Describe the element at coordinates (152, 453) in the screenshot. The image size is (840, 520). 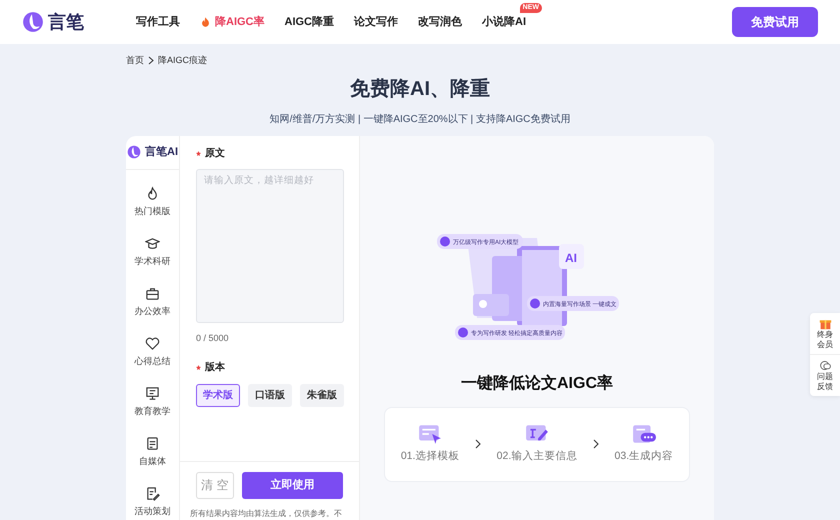
I see `sidebar-item: 自媒体` at that location.